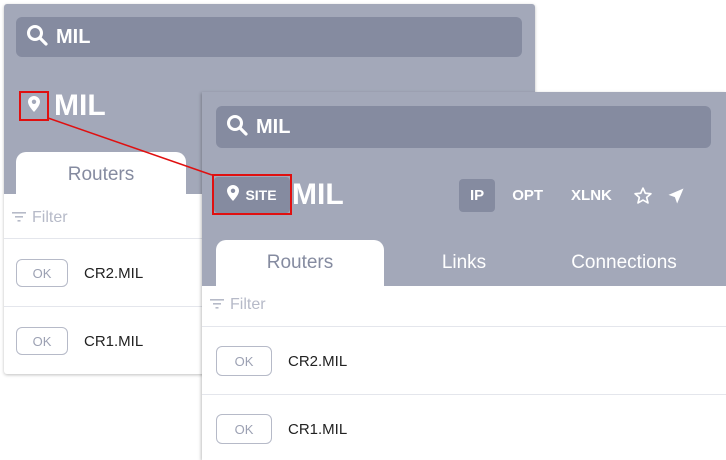 This screenshot has width=726, height=460. What do you see at coordinates (643, 196) in the screenshot?
I see `star-icon` at bounding box center [643, 196].